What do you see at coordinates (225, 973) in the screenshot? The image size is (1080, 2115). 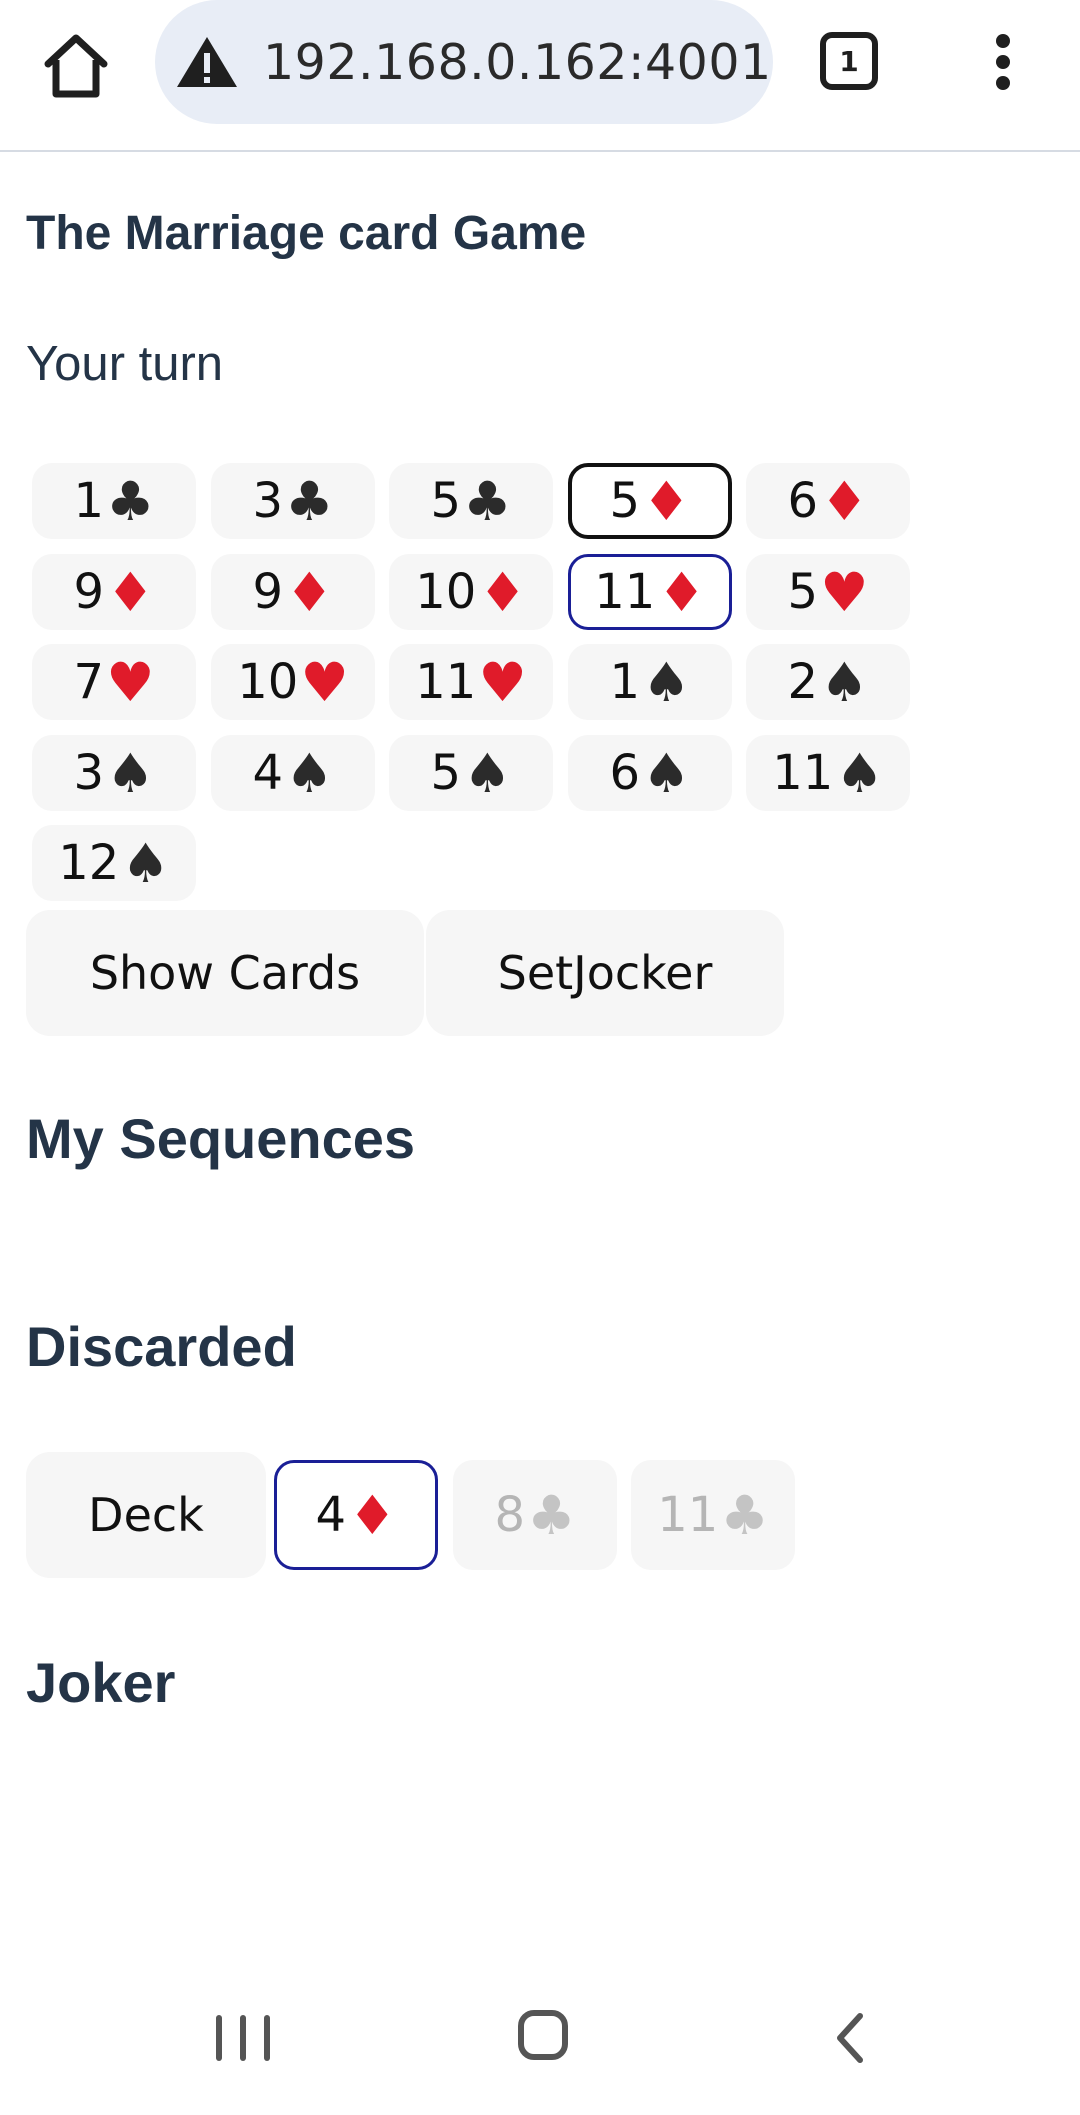 I see `show-cards-button: Show Cards` at bounding box center [225, 973].